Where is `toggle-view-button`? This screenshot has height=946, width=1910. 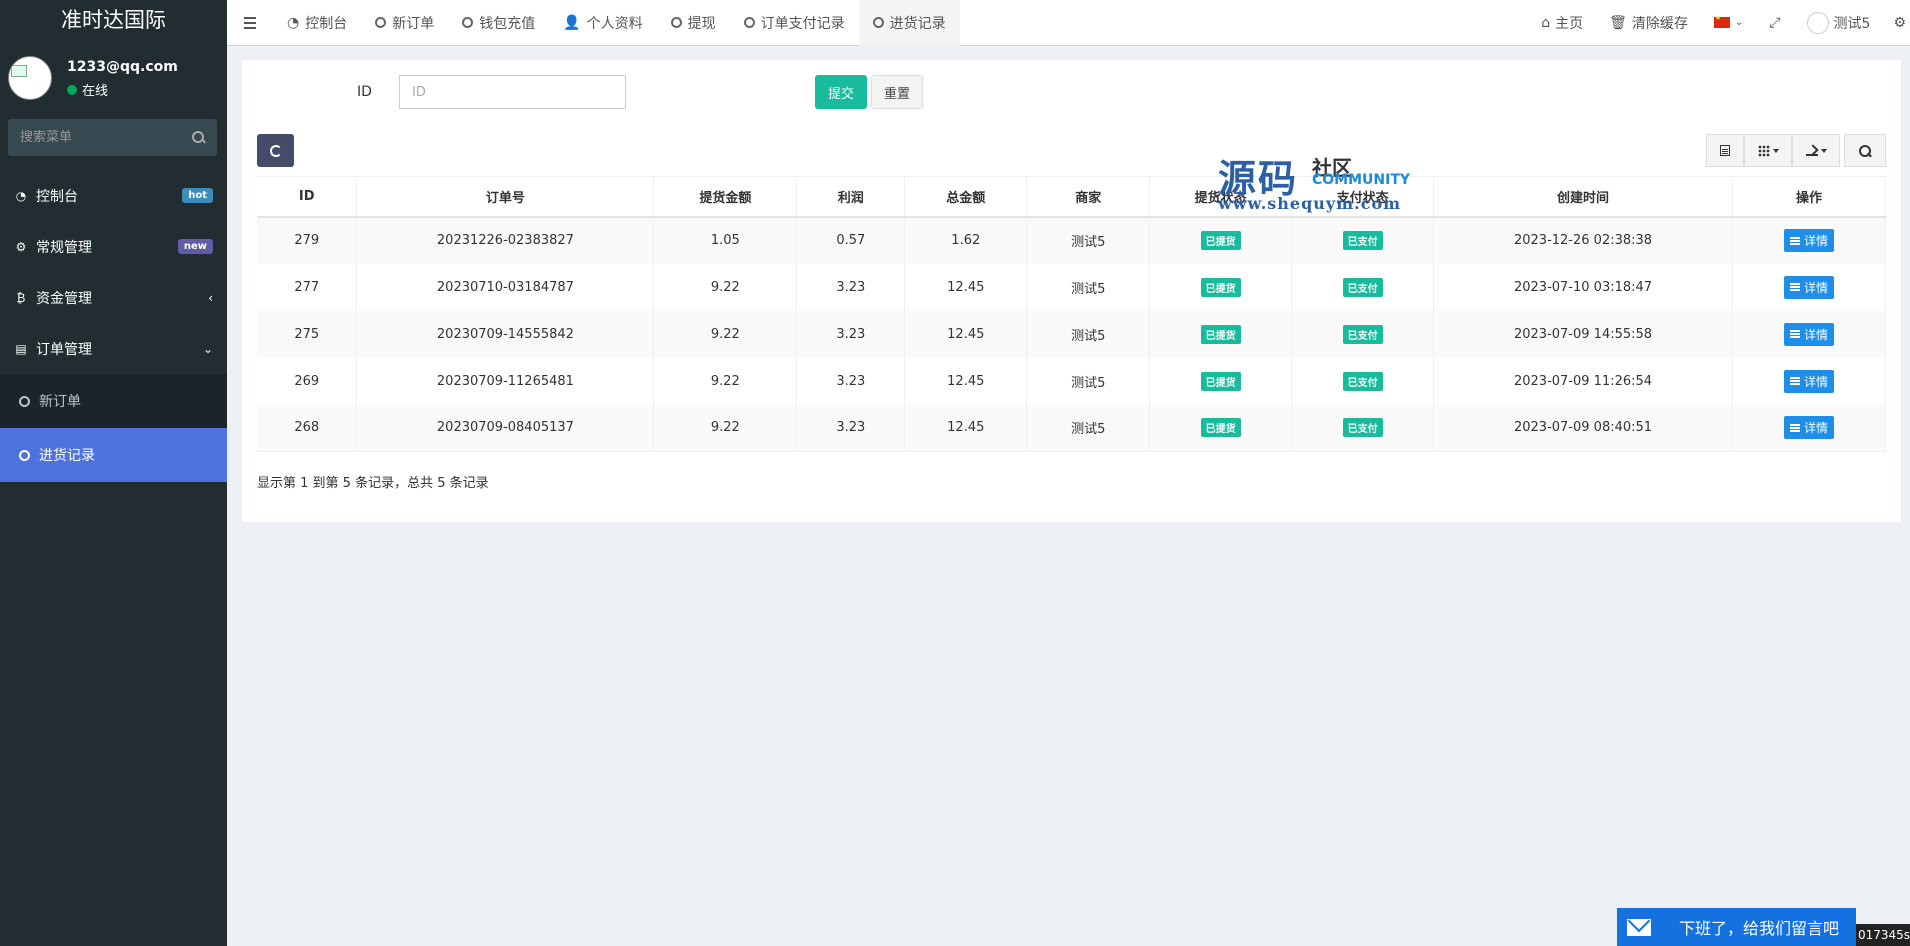 toggle-view-button is located at coordinates (1725, 150).